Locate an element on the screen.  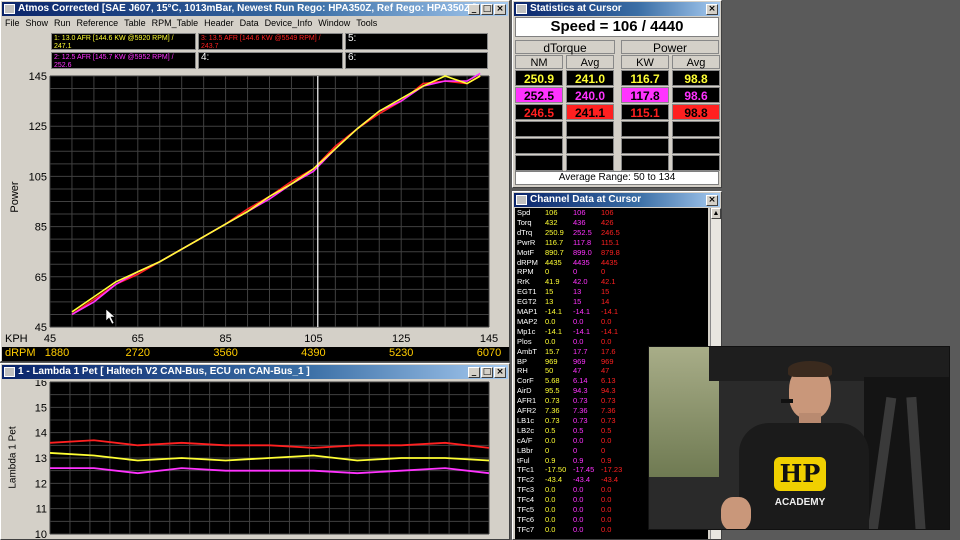
channel-name: tFul is located at coordinates (523, 460).